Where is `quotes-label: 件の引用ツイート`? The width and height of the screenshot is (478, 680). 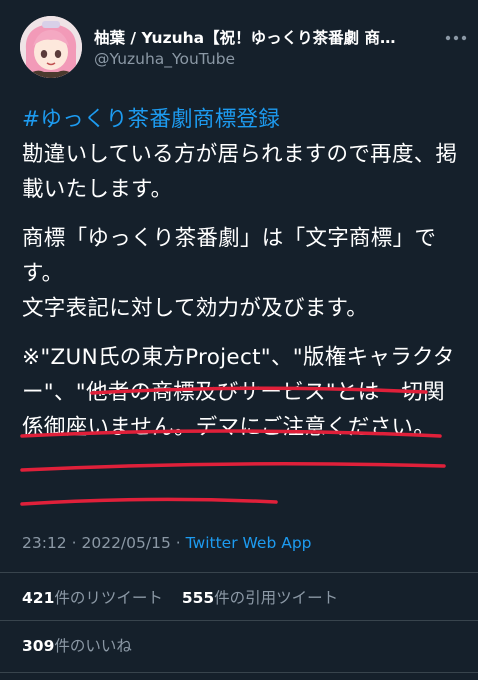
quotes-label: 件の引用ツイート is located at coordinates (276, 598).